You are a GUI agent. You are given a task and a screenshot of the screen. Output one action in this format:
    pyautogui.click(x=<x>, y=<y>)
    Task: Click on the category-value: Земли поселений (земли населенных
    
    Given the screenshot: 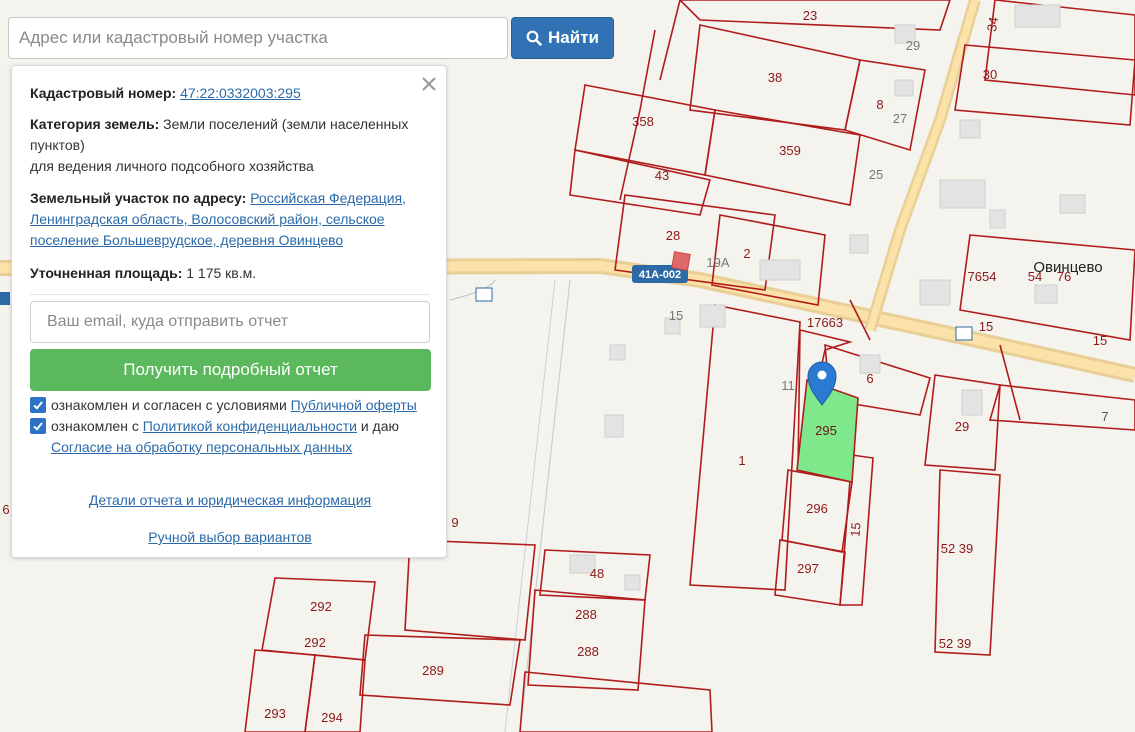 What is the action you would take?
    pyautogui.click(x=286, y=124)
    